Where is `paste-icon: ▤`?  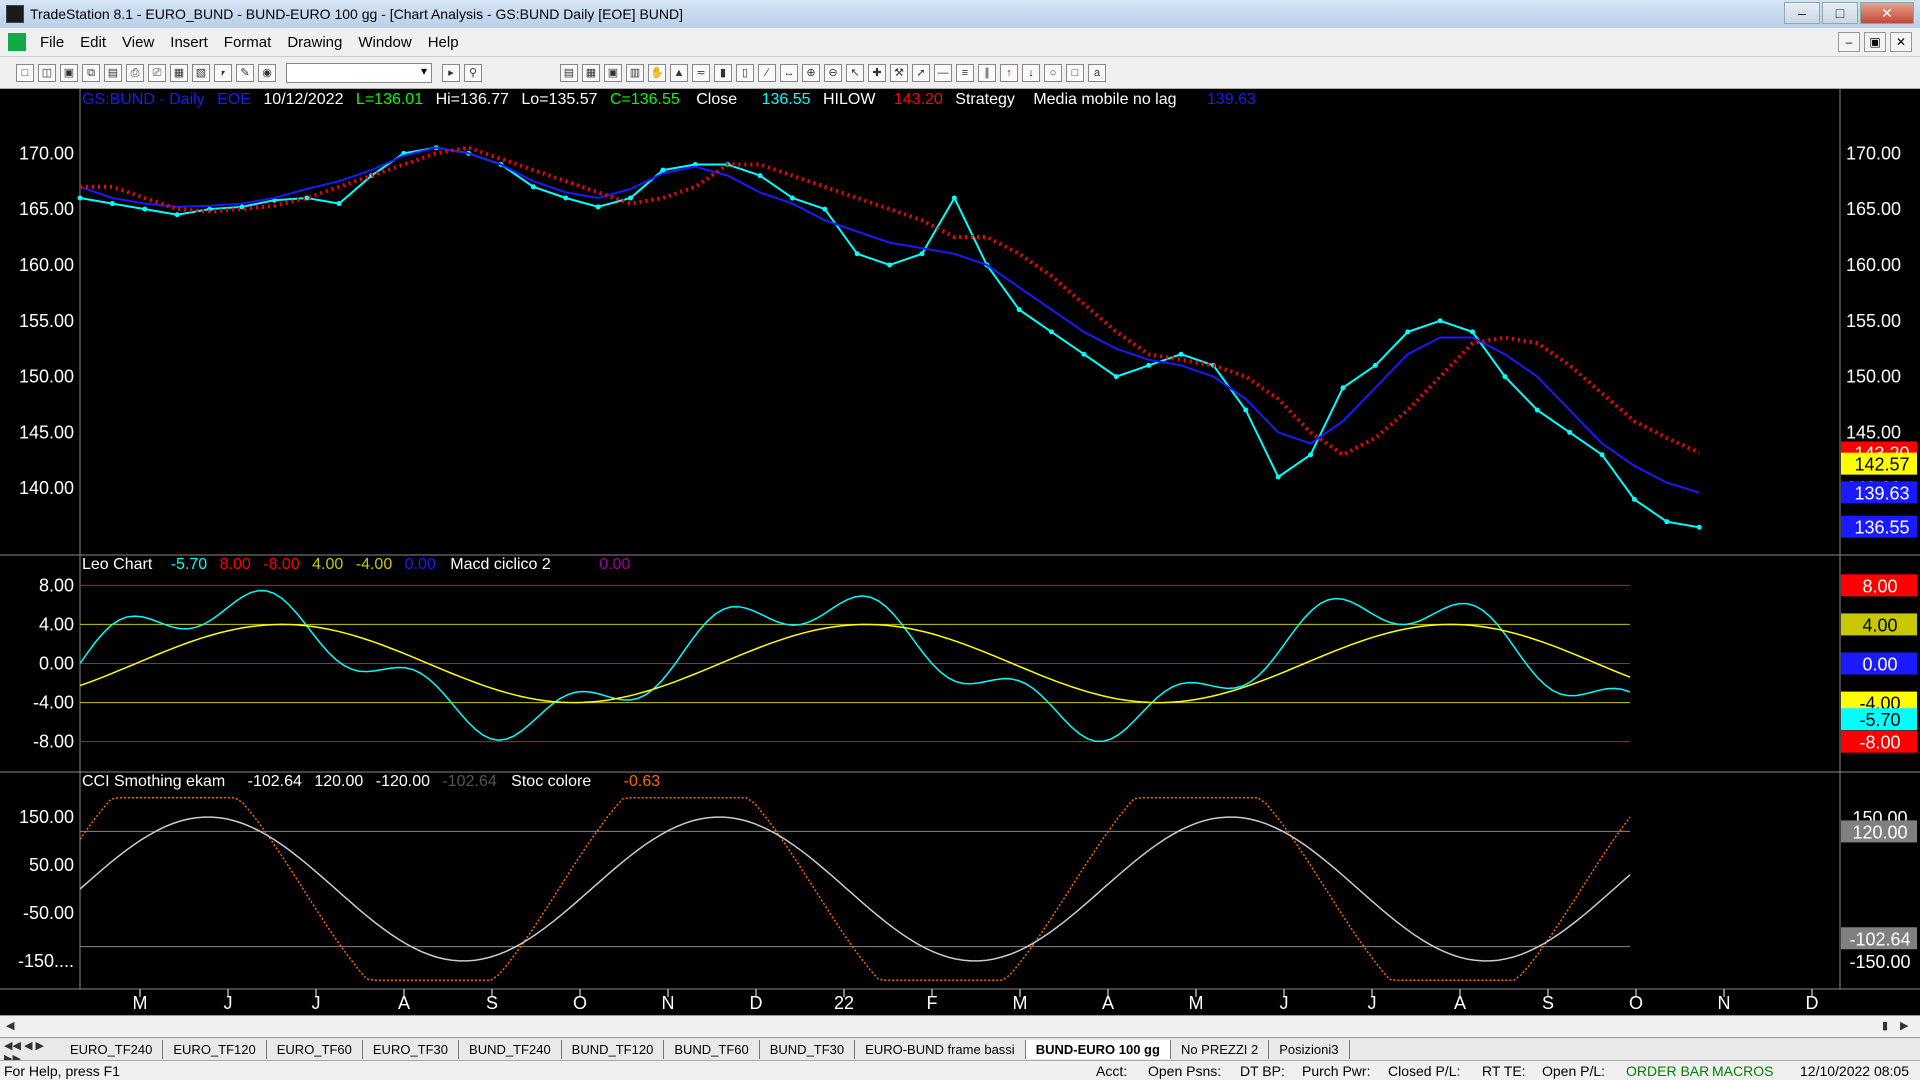 paste-icon: ▤ is located at coordinates (113, 72).